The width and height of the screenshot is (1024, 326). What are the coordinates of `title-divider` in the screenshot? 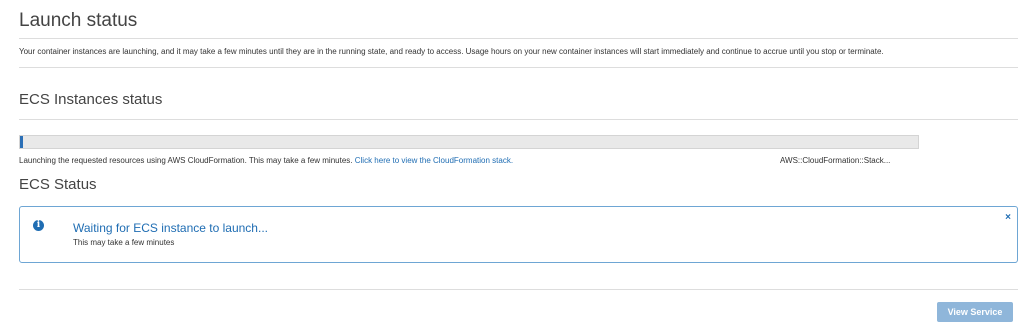 It's located at (518, 38).